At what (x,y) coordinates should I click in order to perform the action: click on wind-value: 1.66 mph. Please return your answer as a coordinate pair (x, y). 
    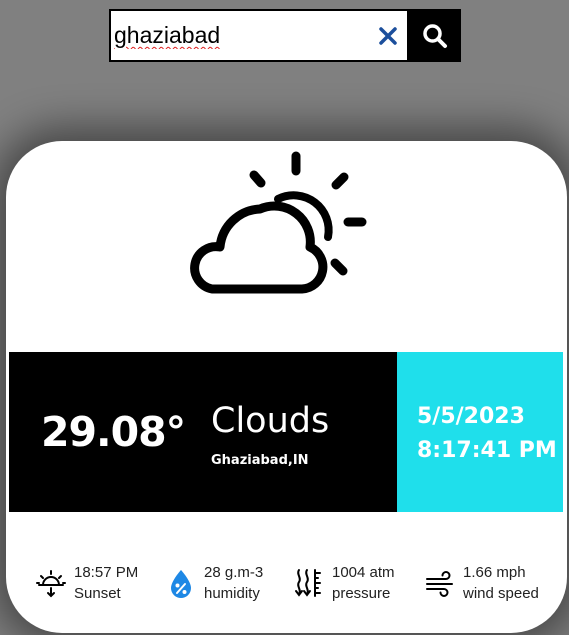
    Looking at the image, I should click on (494, 572).